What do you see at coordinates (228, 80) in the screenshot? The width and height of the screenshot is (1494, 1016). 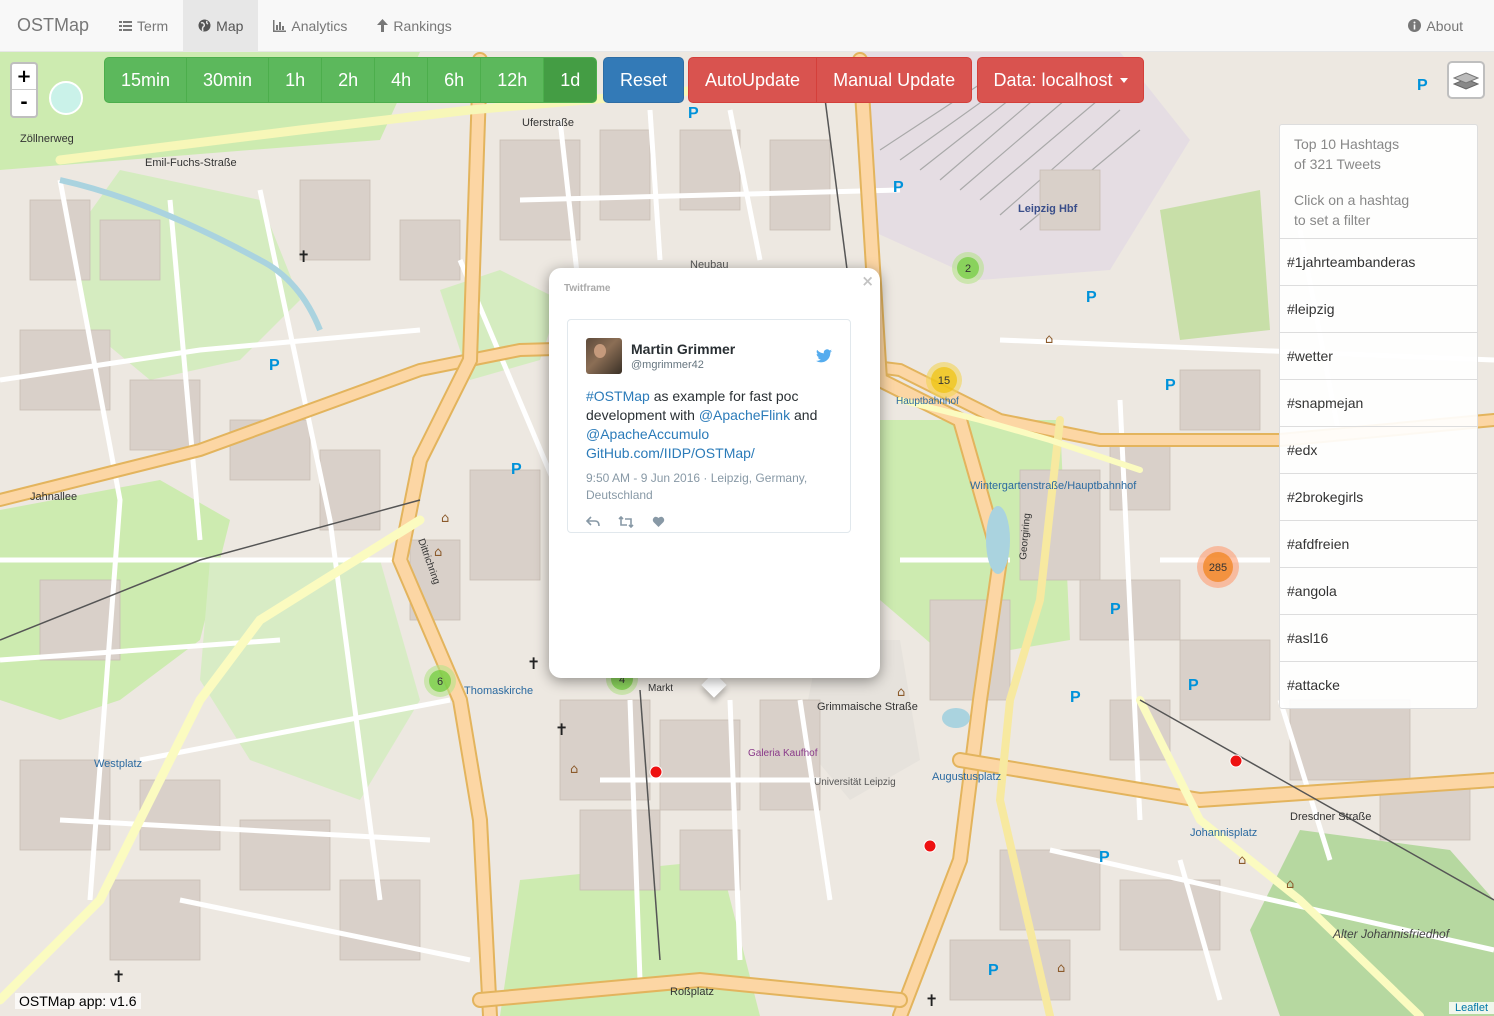 I see `time-filter-30min: 30min` at bounding box center [228, 80].